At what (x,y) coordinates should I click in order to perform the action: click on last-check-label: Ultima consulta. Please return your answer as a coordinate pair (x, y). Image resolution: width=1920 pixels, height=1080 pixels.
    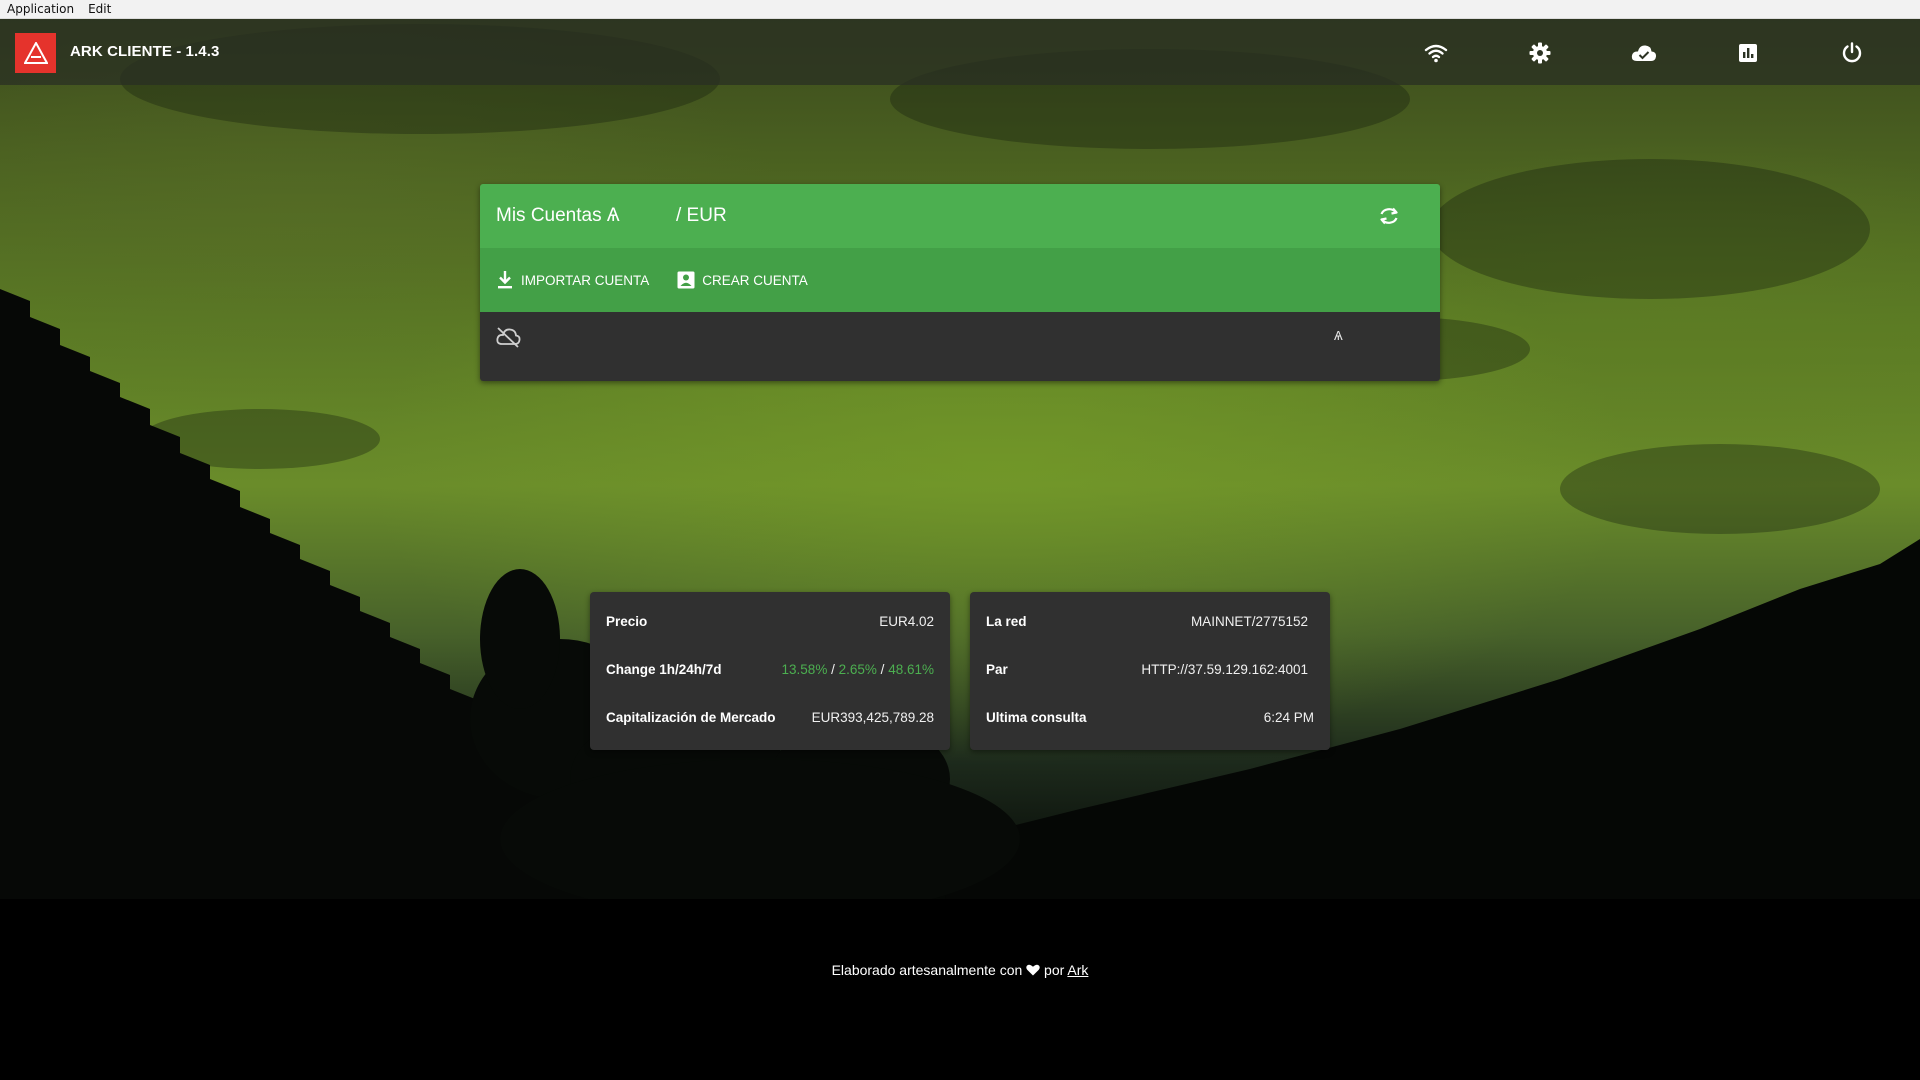
    Looking at the image, I should click on (1036, 717).